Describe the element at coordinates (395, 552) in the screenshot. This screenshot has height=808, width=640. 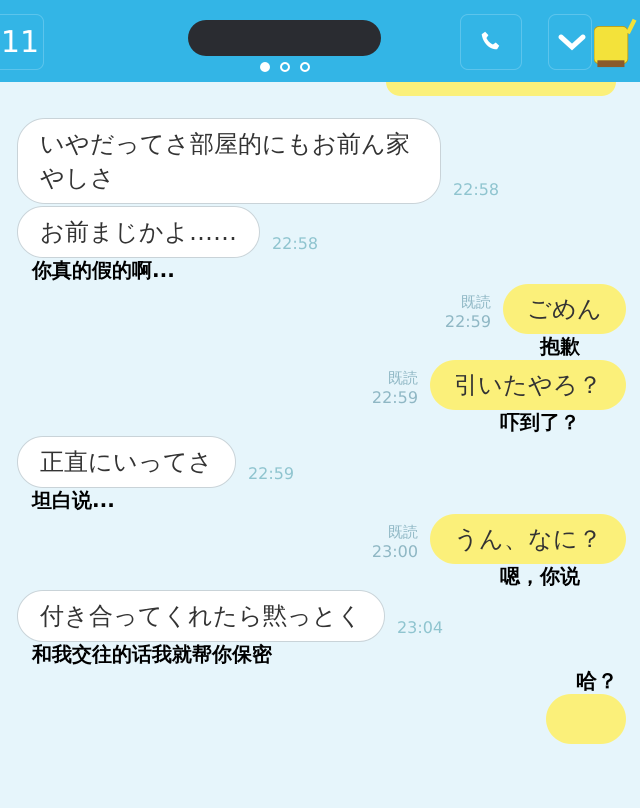
I see `timestamp: 23:00` at that location.